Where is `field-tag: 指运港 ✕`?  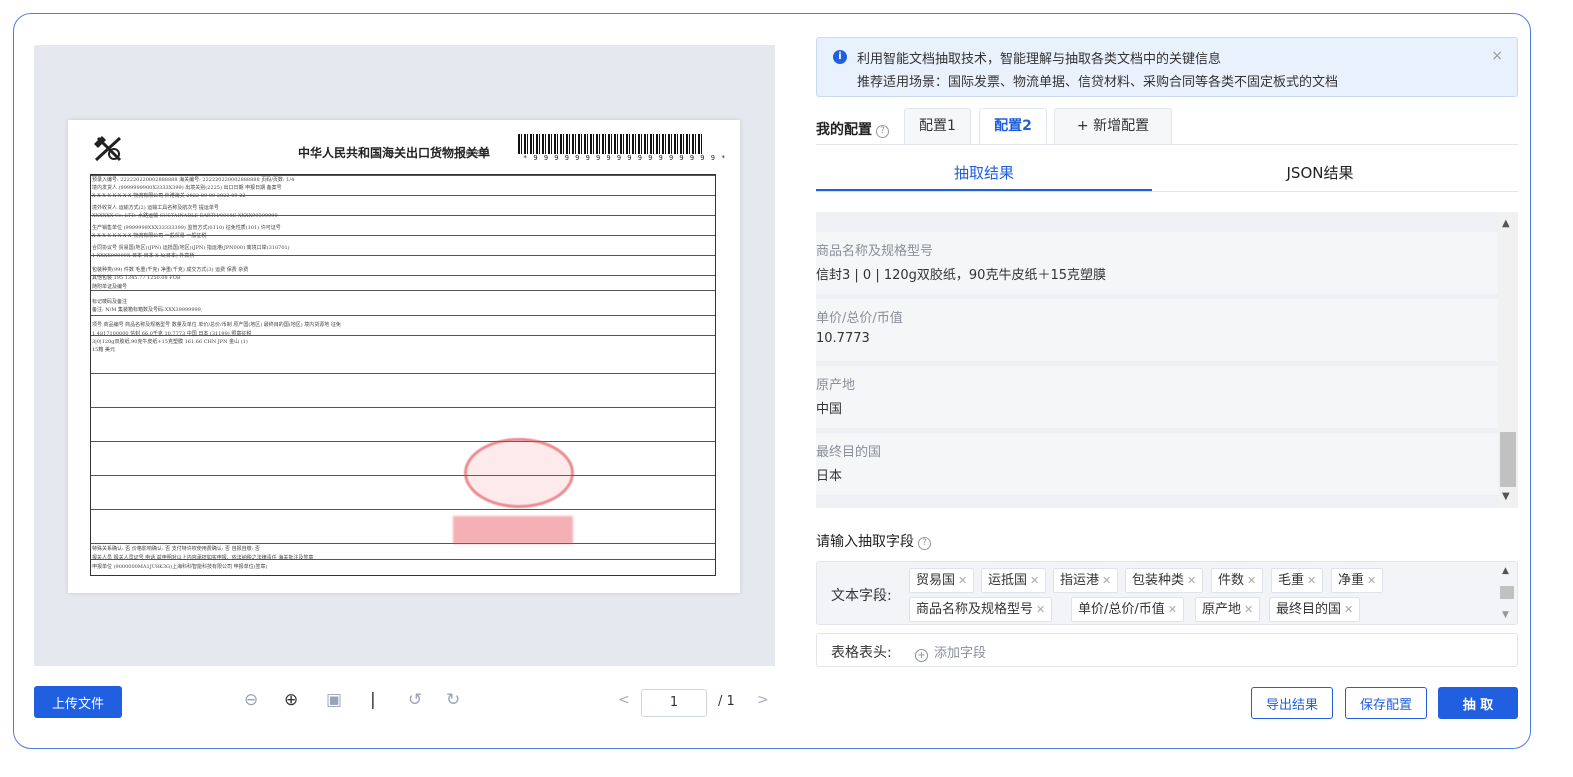 field-tag: 指运港 ✕ is located at coordinates (1086, 580).